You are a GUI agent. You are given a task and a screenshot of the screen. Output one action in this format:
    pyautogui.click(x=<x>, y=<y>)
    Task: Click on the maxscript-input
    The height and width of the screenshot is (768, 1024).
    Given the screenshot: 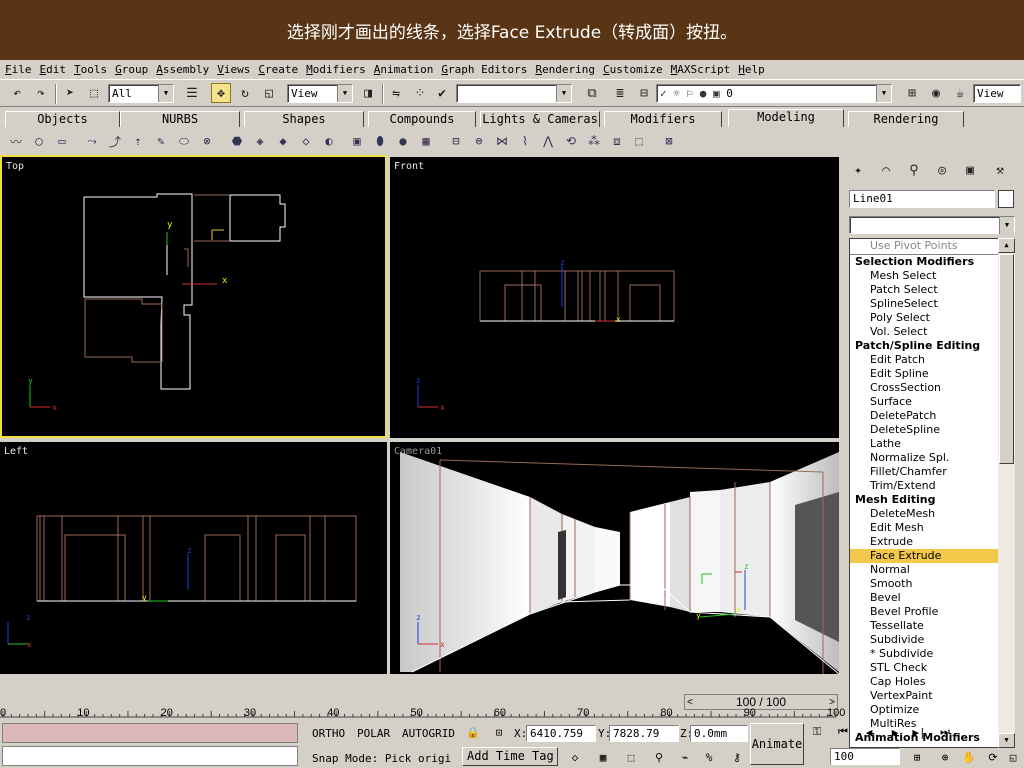 What is the action you would take?
    pyautogui.click(x=150, y=756)
    